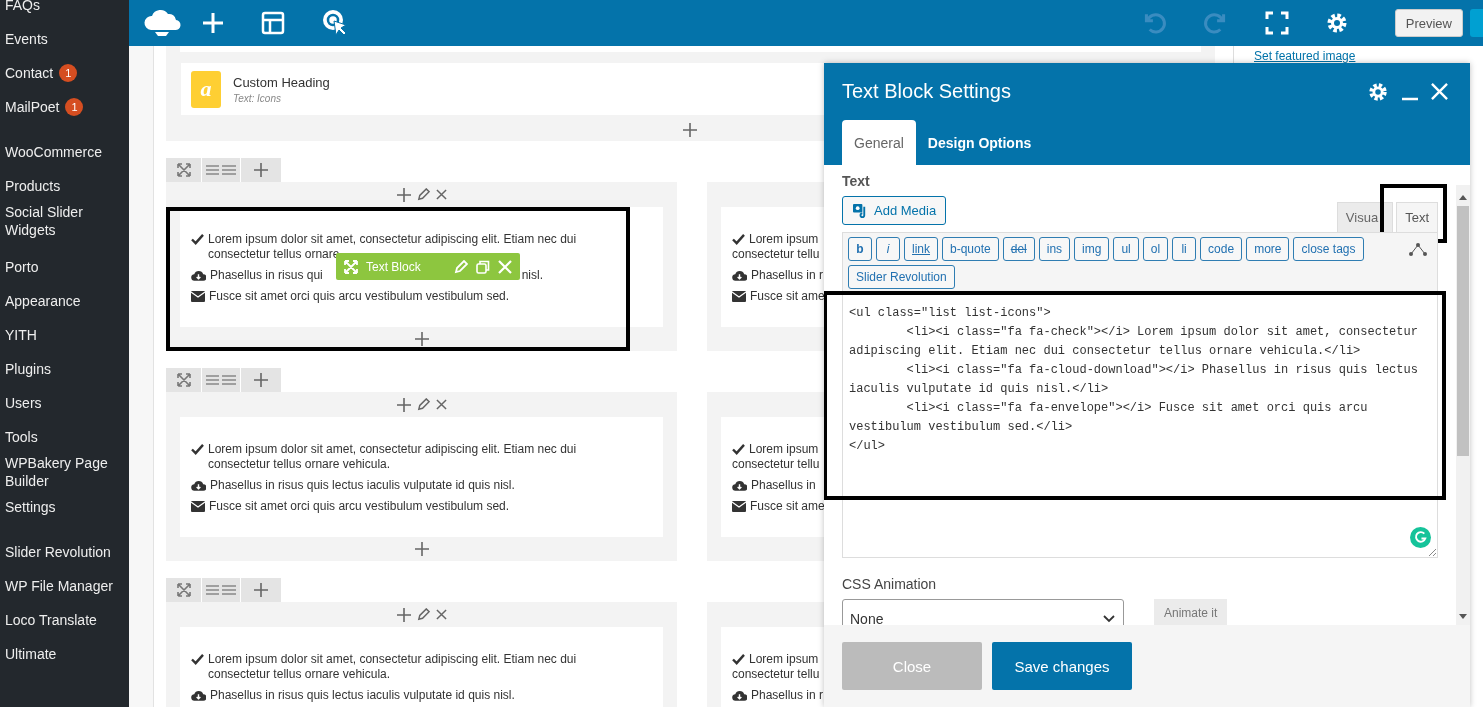 The height and width of the screenshot is (707, 1483). I want to click on add-media-button: Add Media, so click(894, 210).